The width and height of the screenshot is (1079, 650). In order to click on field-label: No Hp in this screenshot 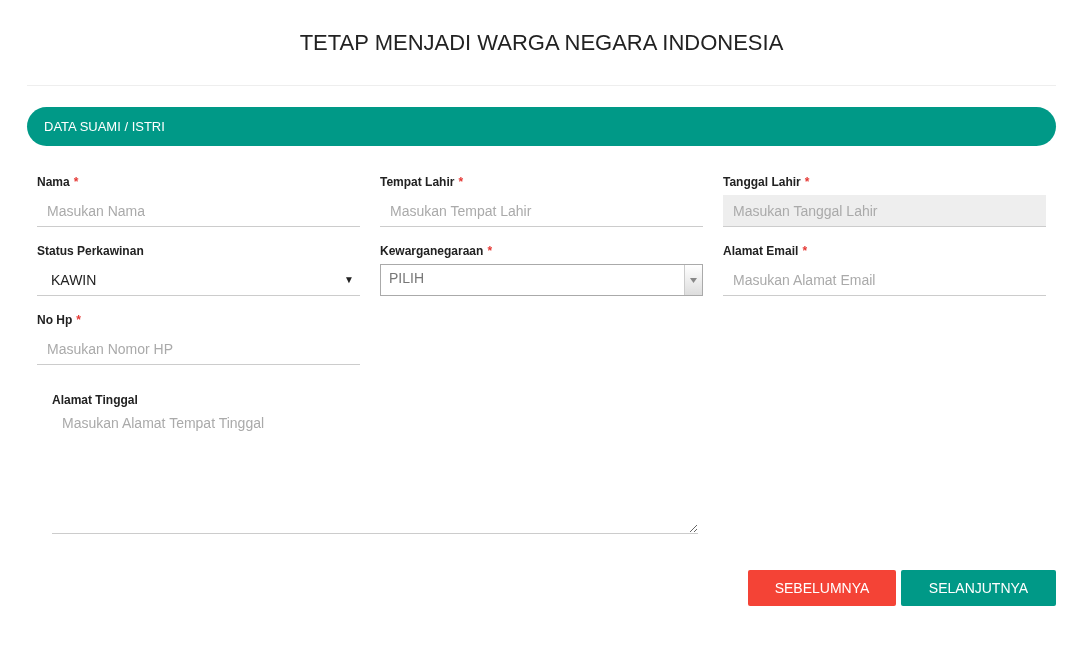, I will do `click(55, 321)`.